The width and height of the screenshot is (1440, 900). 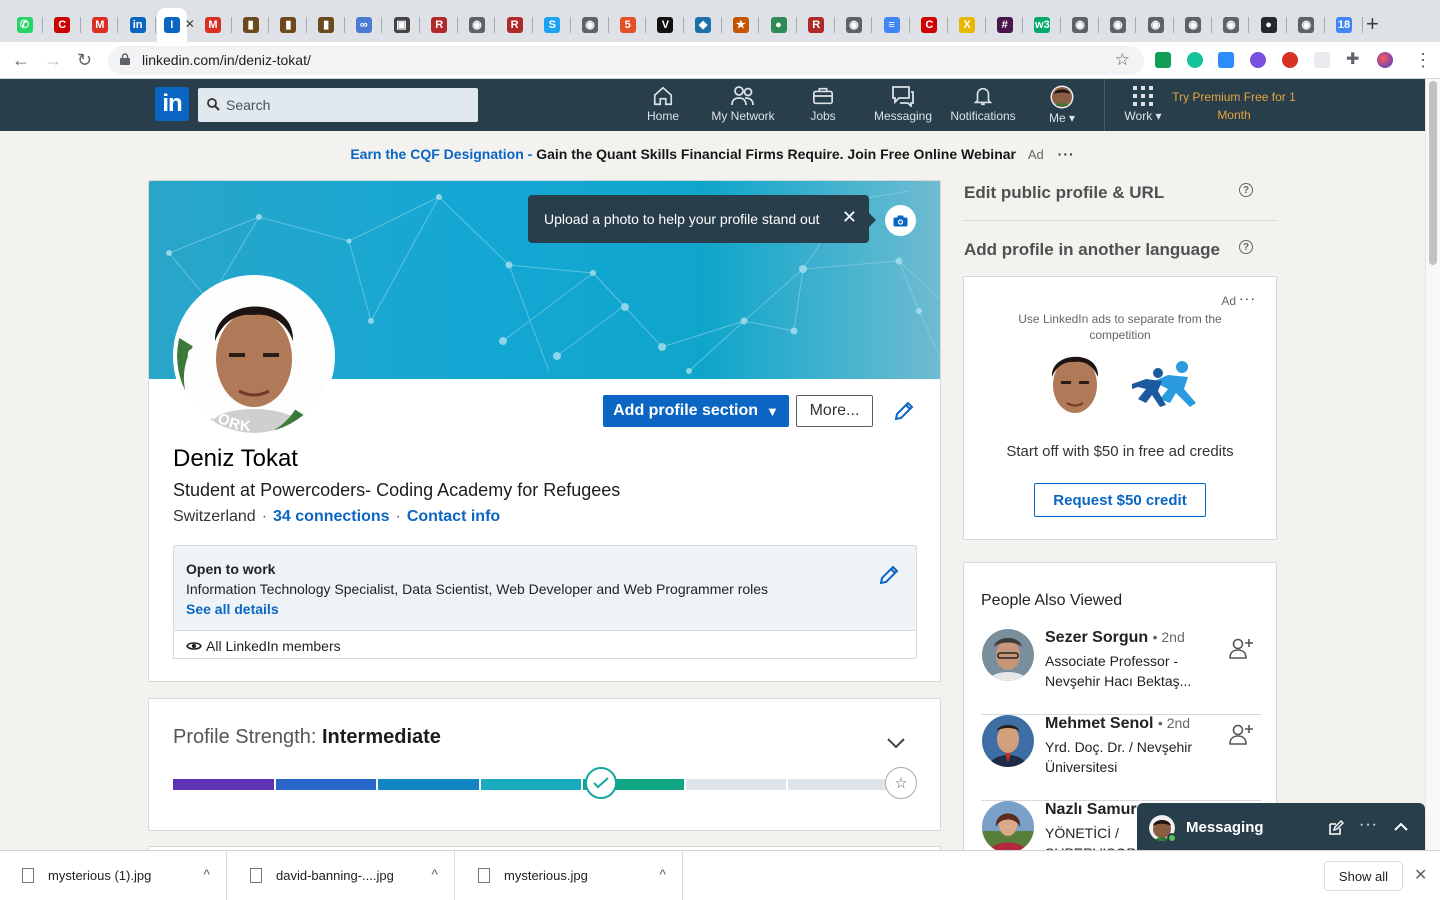 What do you see at coordinates (338, 105) in the screenshot?
I see `search-input: Search` at bounding box center [338, 105].